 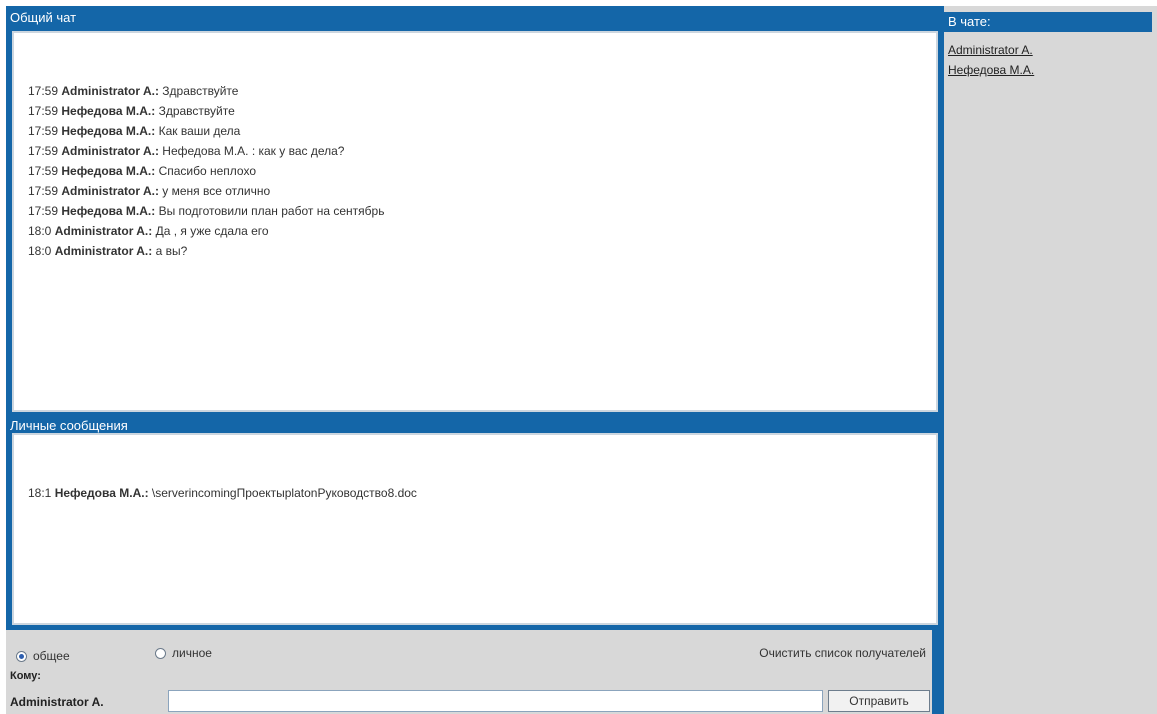 What do you see at coordinates (991, 50) in the screenshot?
I see `online-user: Administrator A.` at bounding box center [991, 50].